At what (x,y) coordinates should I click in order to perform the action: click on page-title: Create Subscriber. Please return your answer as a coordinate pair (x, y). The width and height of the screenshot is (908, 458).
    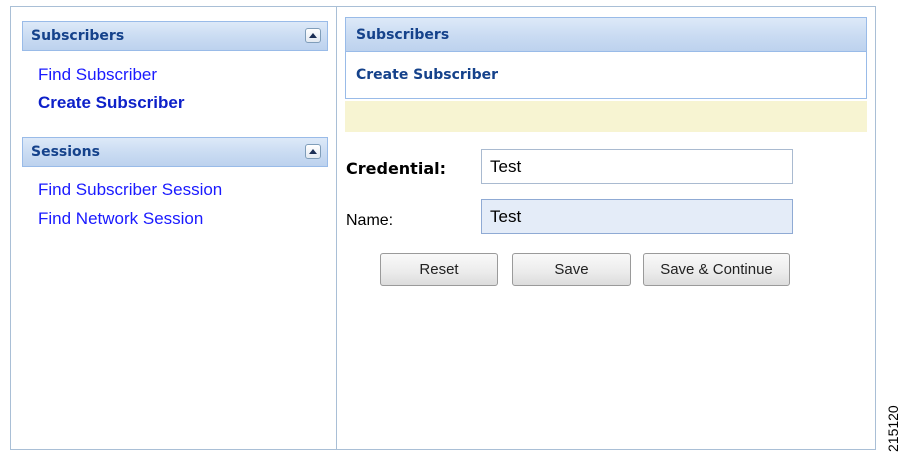
    Looking at the image, I should click on (427, 75).